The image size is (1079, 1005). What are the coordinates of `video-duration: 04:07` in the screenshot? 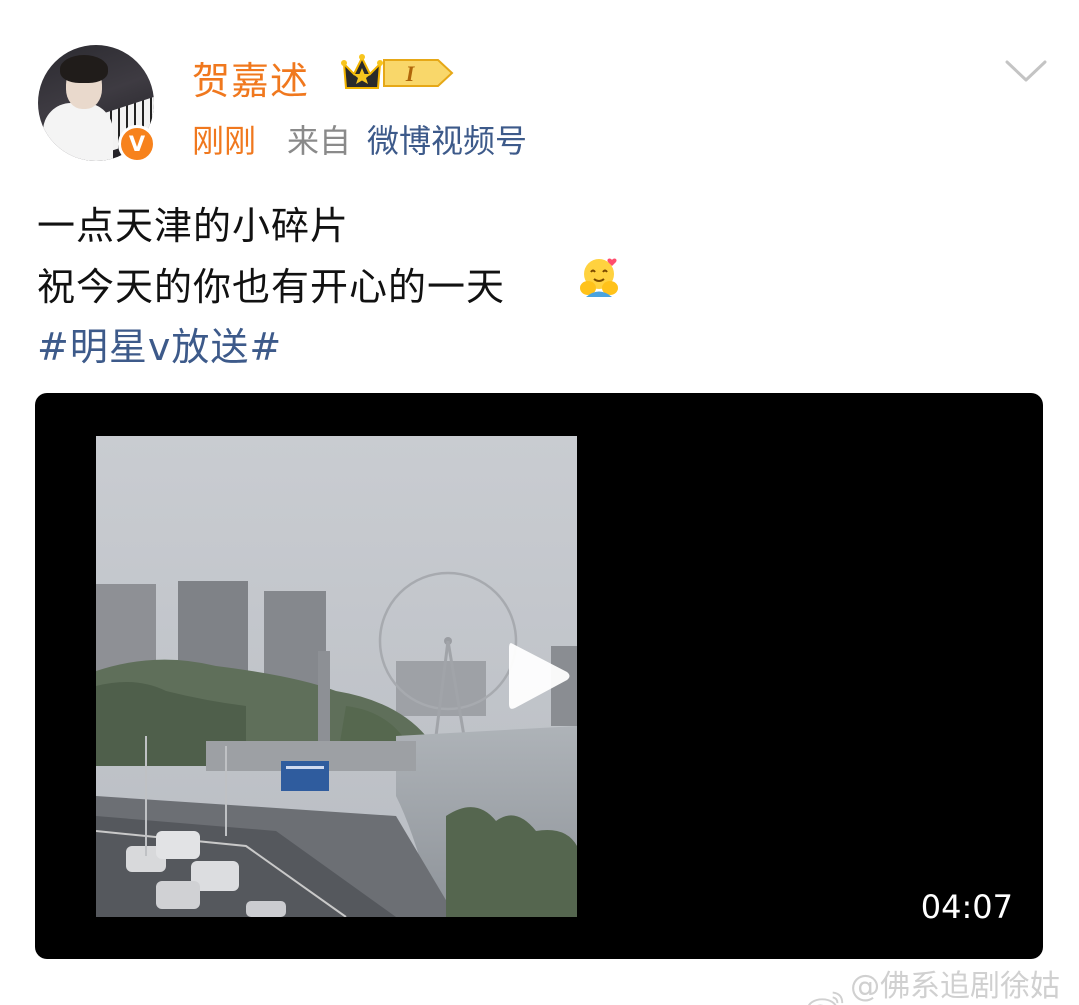 It's located at (966, 907).